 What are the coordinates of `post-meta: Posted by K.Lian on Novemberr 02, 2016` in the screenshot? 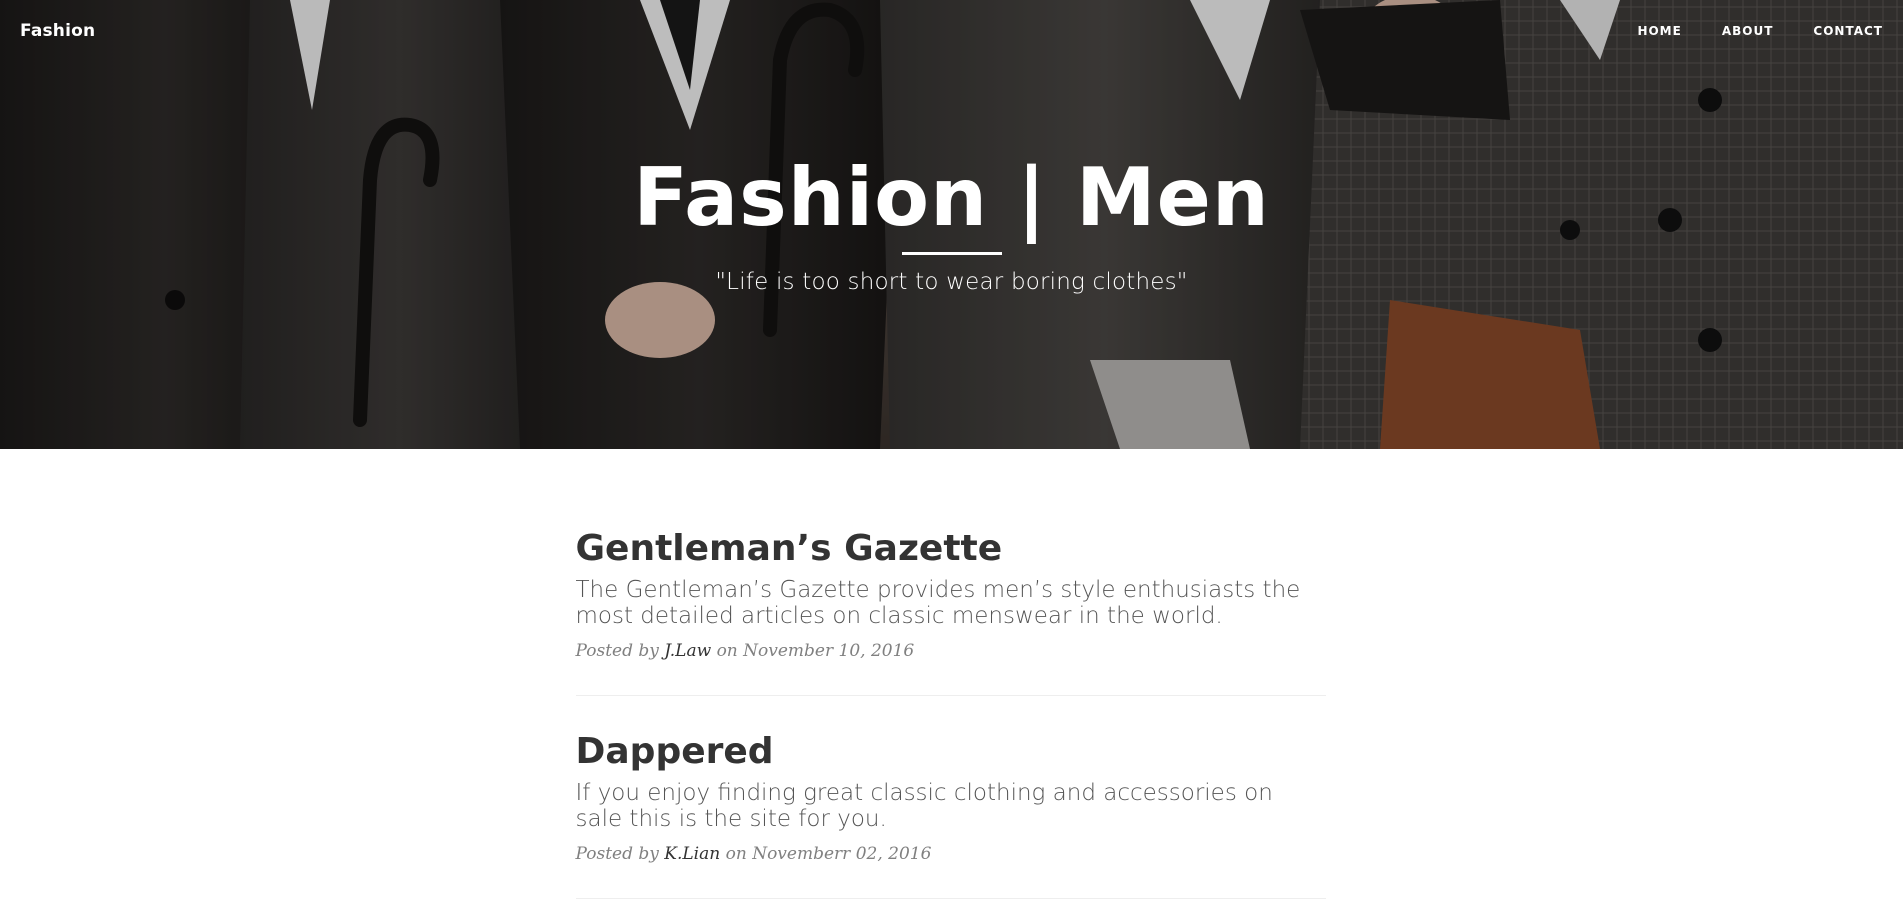 It's located at (951, 854).